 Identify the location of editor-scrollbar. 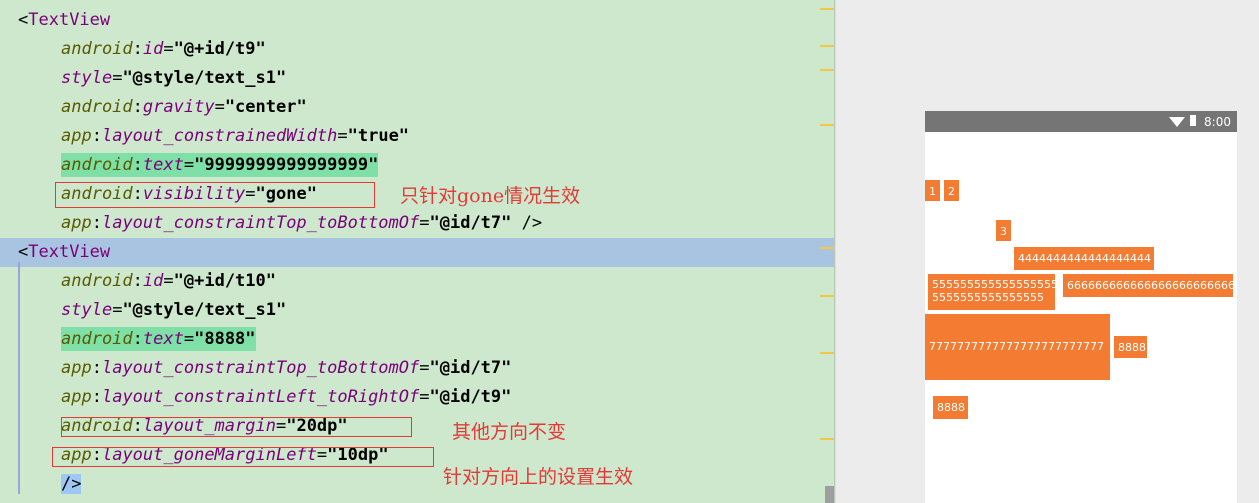
(829, 494).